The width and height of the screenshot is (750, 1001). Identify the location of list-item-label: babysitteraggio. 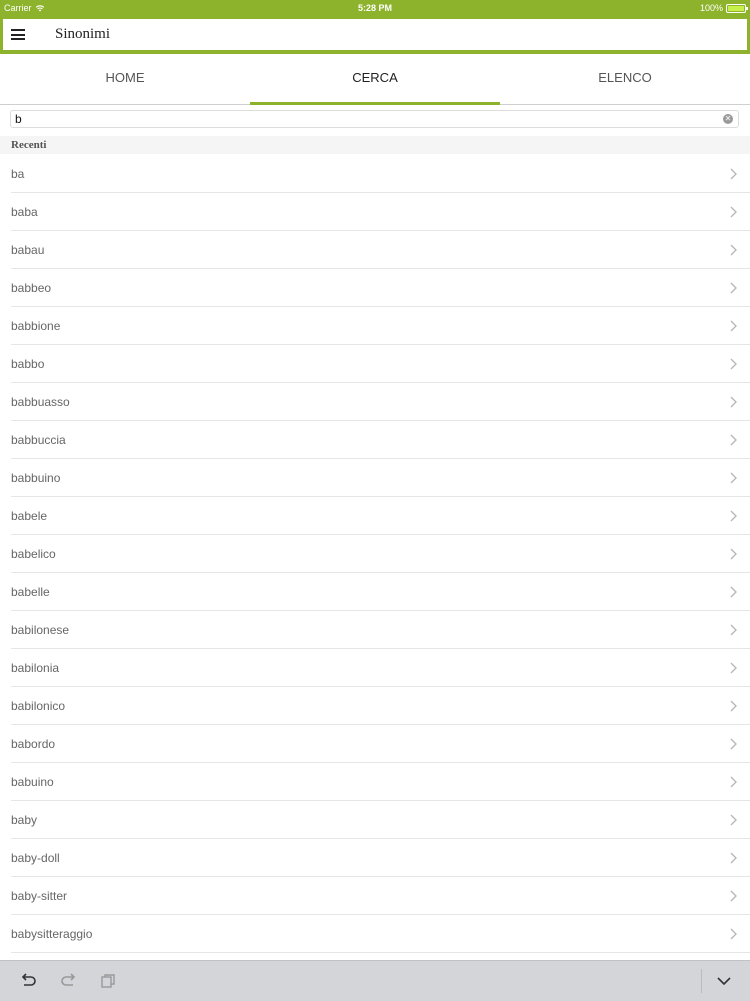
(52, 934).